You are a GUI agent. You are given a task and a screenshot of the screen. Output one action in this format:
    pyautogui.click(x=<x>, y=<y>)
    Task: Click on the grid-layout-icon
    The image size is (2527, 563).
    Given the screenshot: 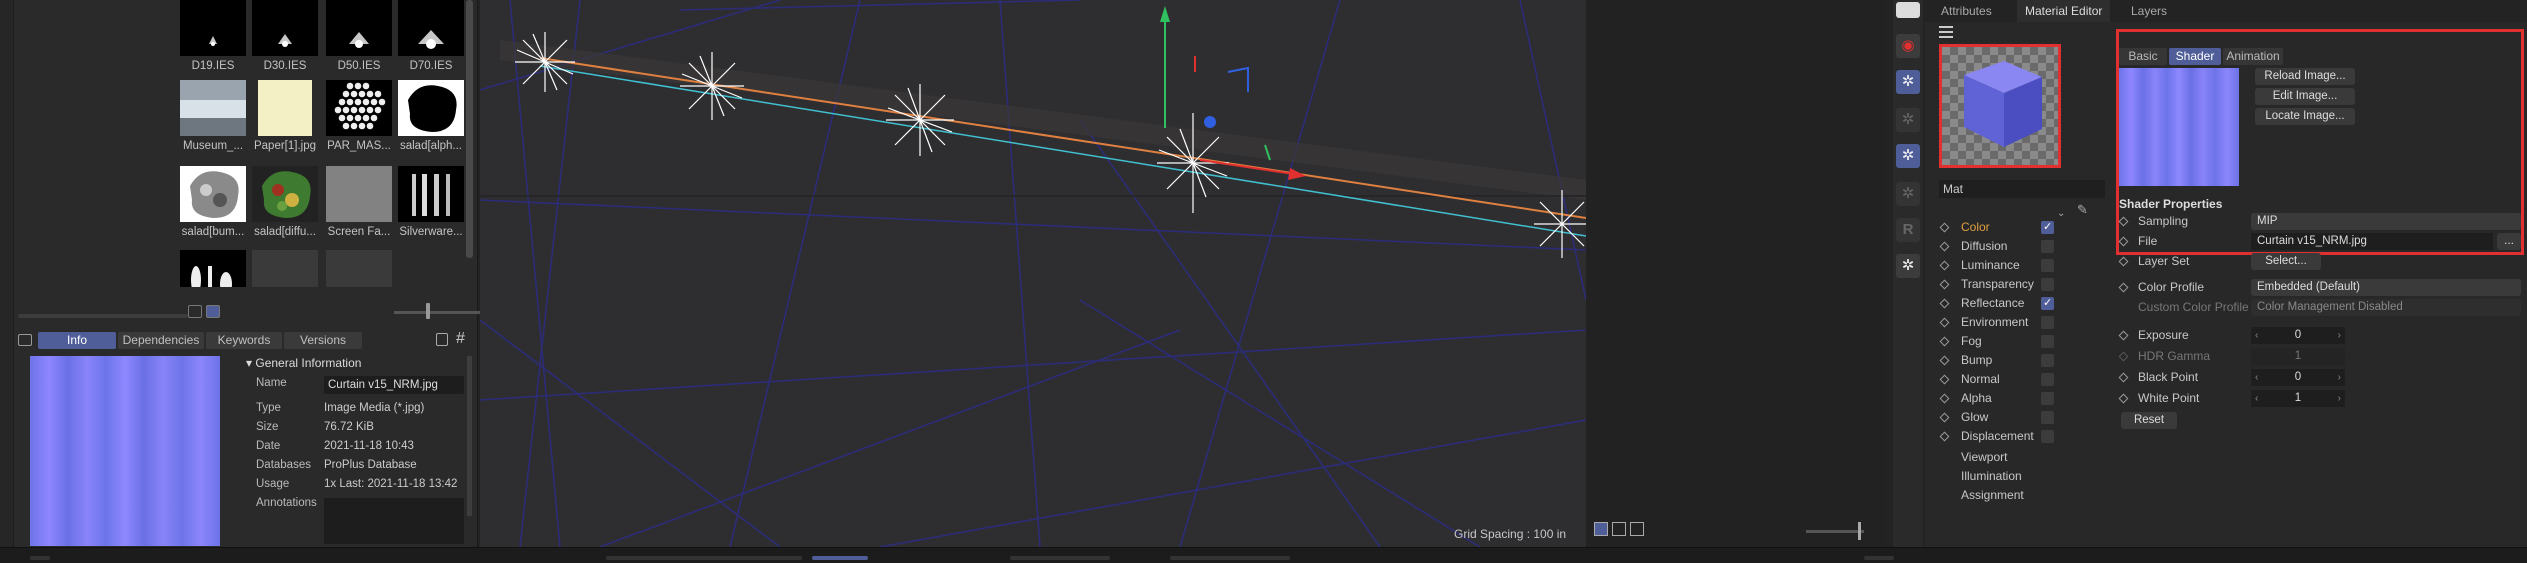 What is the action you would take?
    pyautogui.click(x=1619, y=529)
    